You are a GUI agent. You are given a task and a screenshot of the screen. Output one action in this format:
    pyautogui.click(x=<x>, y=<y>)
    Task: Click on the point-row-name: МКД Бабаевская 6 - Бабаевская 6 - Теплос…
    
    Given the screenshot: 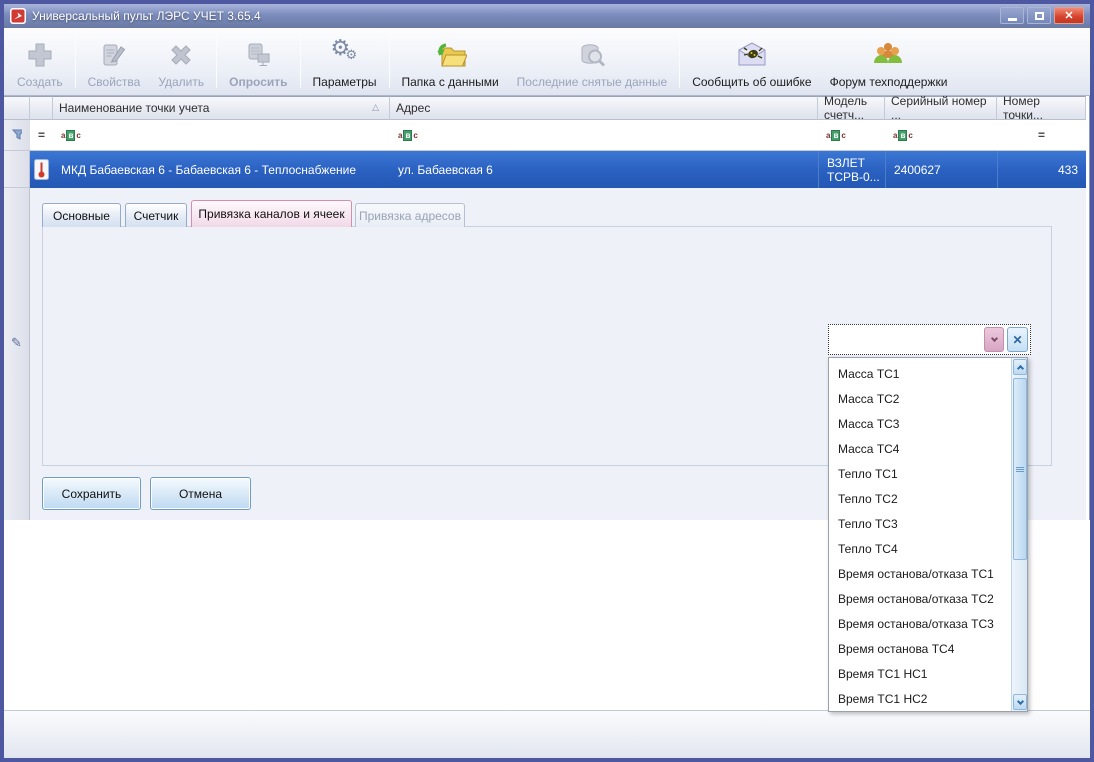 What is the action you would take?
    pyautogui.click(x=221, y=169)
    